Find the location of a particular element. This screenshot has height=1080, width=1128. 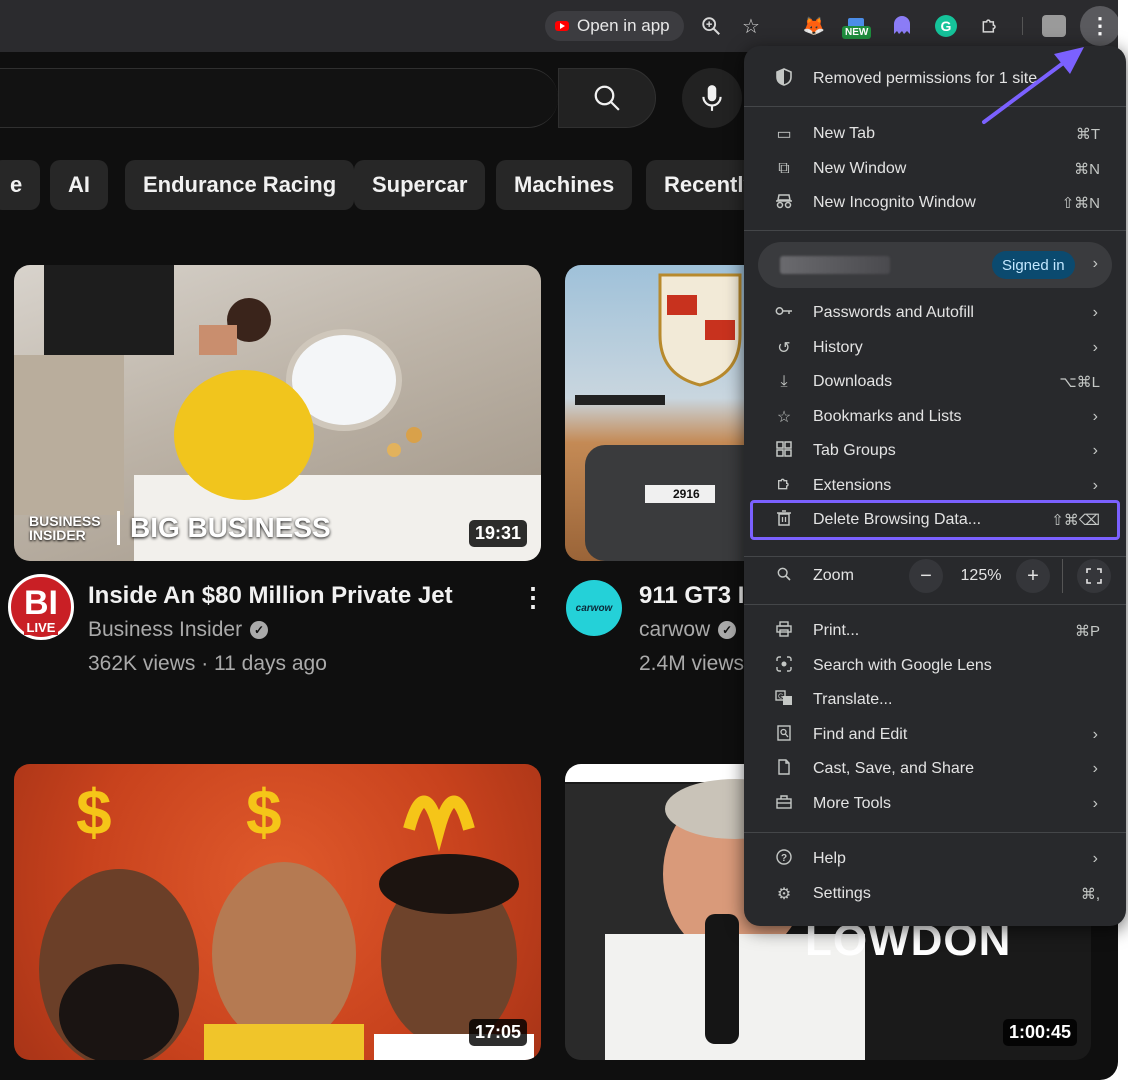

chip-ai: AI is located at coordinates (79, 185).